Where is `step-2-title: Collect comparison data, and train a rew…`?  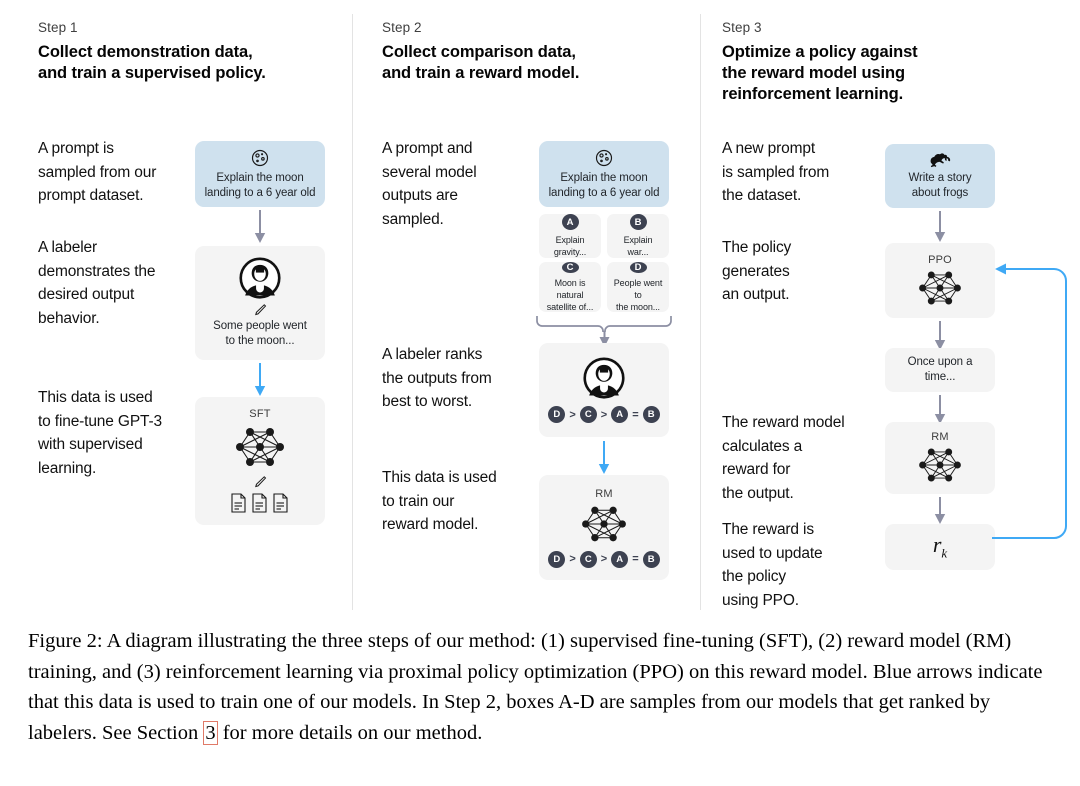
step-2-title: Collect comparison data, and train a rew… is located at coordinates (532, 63).